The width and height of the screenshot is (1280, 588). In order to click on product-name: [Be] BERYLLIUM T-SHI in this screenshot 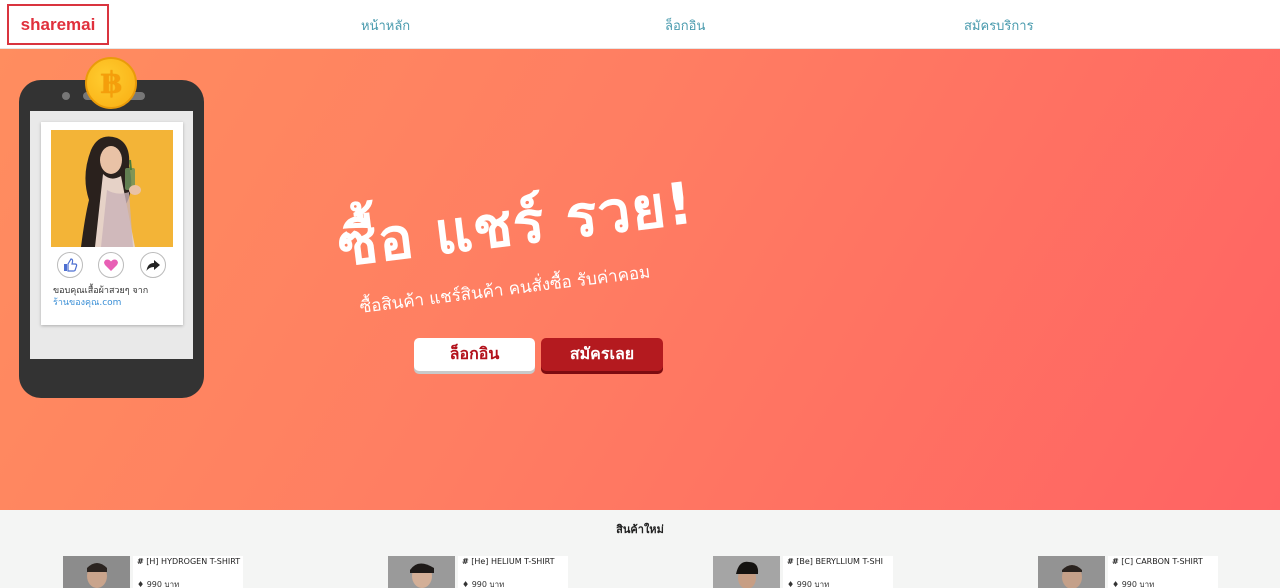, I will do `click(839, 561)`.